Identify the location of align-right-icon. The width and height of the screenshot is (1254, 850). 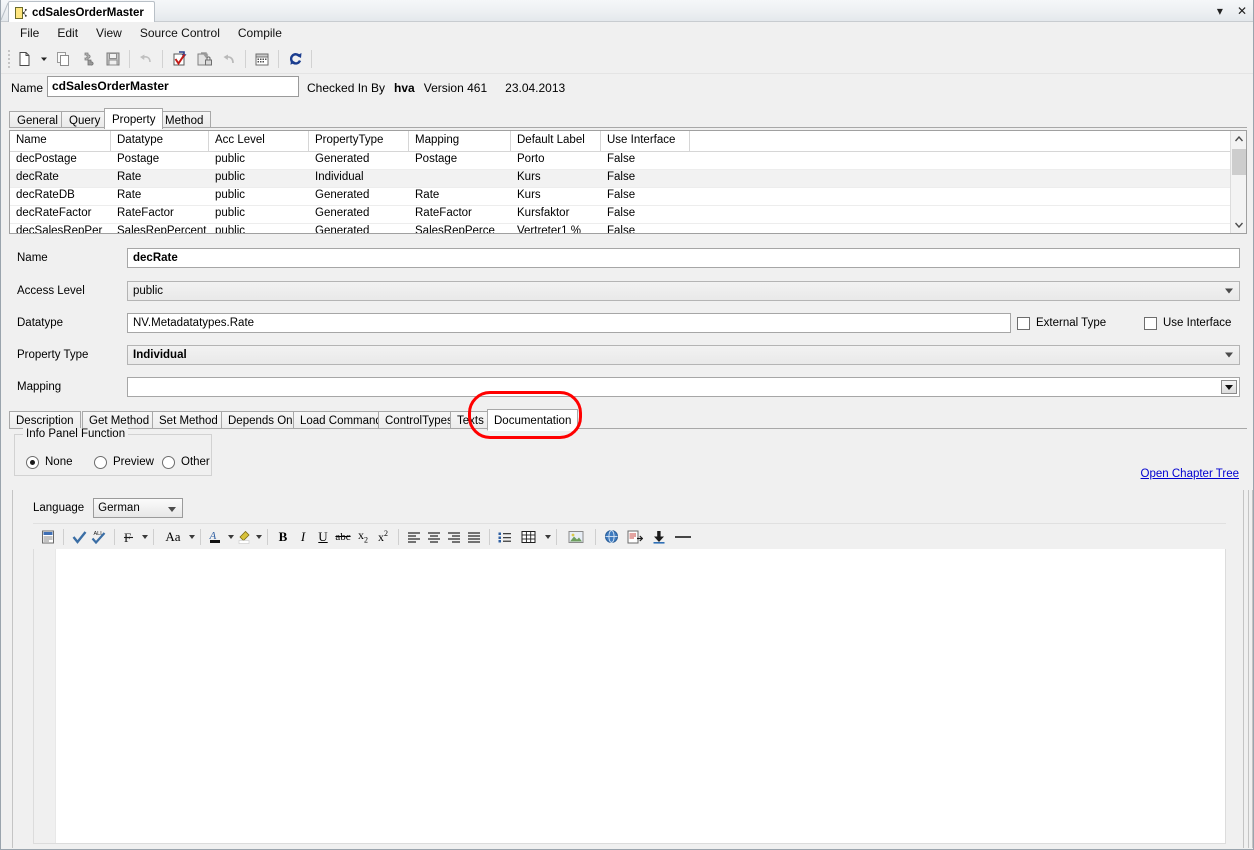
(454, 537).